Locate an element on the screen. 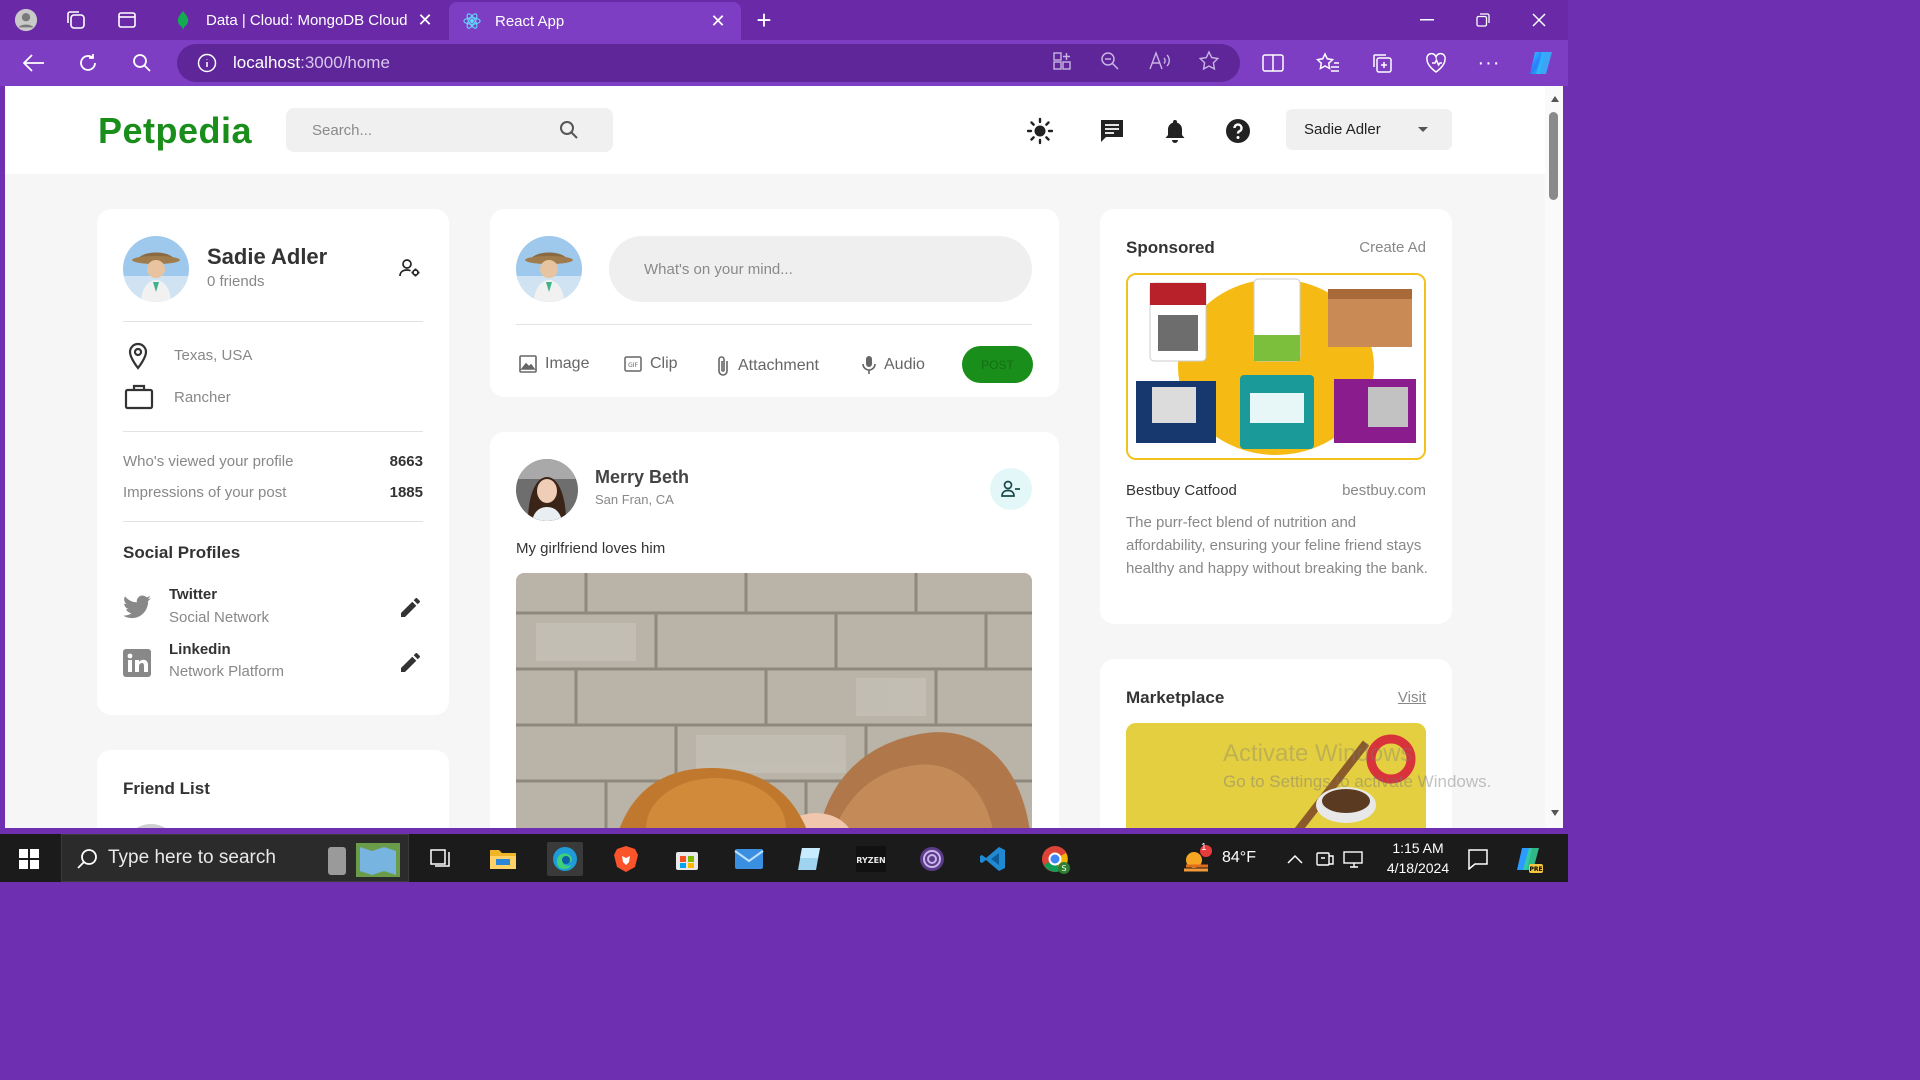  notification-center-icon is located at coordinates (1478, 859).